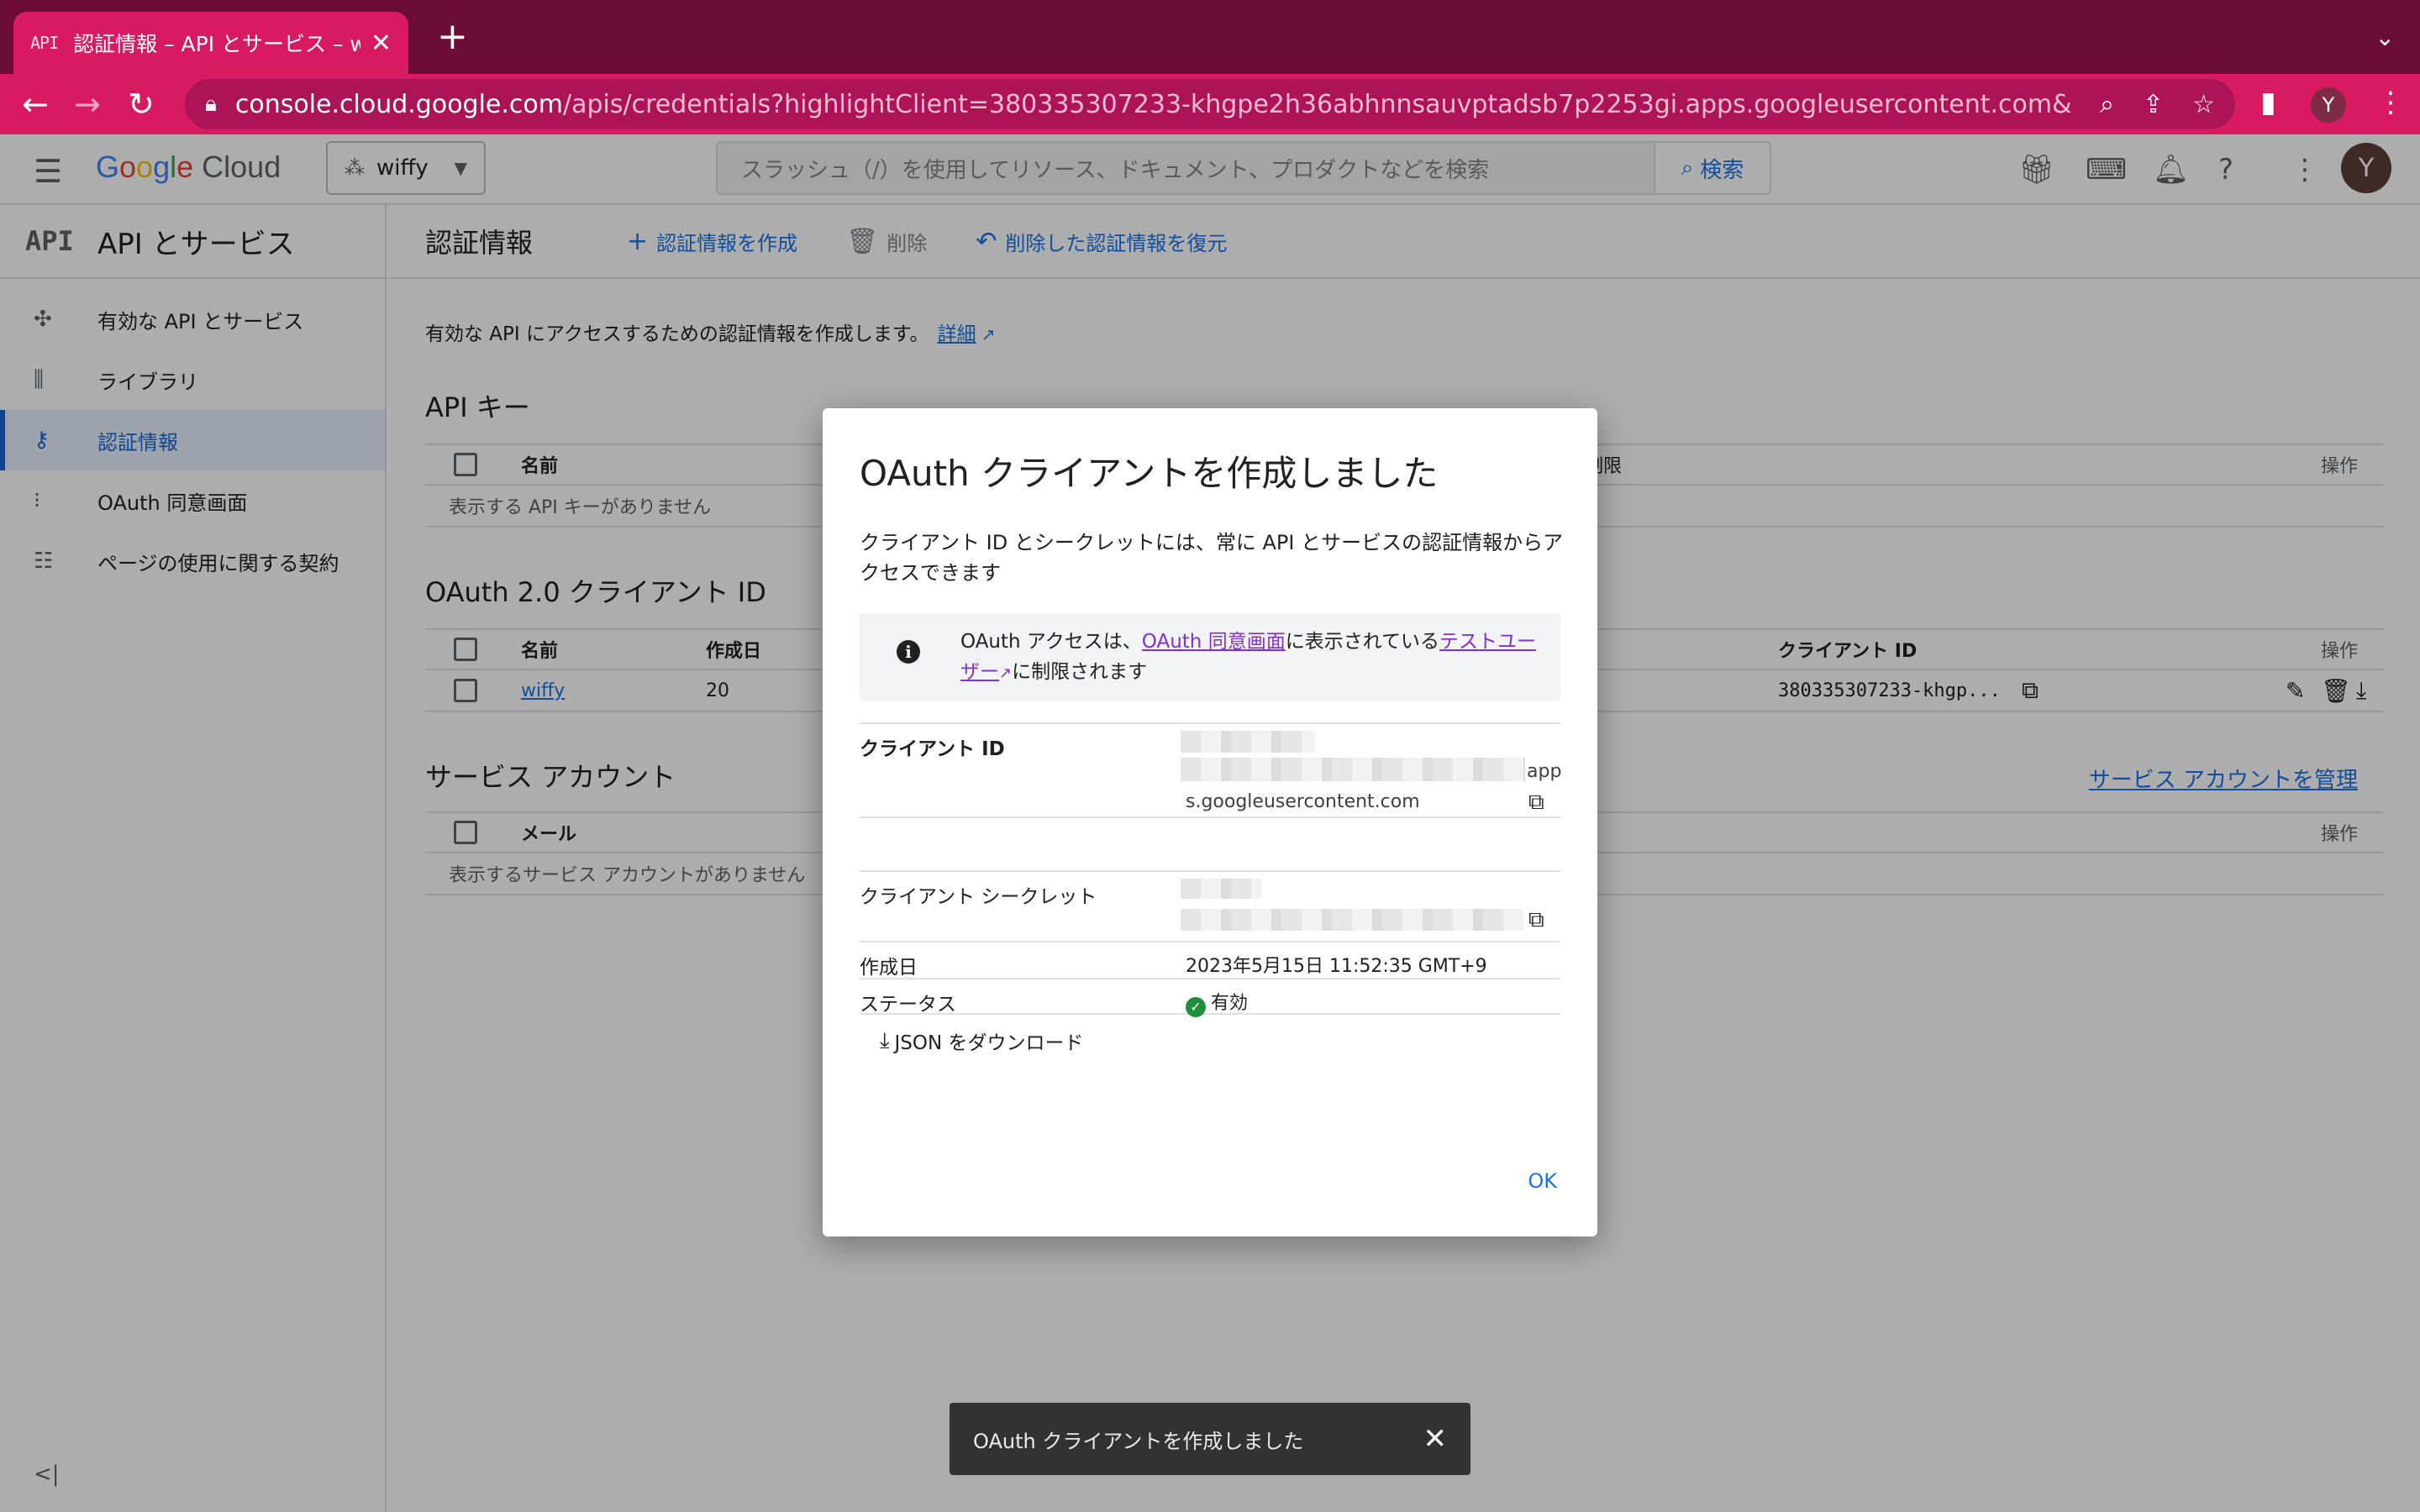 The image size is (2420, 1512). What do you see at coordinates (2385, 37) in the screenshot?
I see `tab-search-chevron-icon: ⌄` at bounding box center [2385, 37].